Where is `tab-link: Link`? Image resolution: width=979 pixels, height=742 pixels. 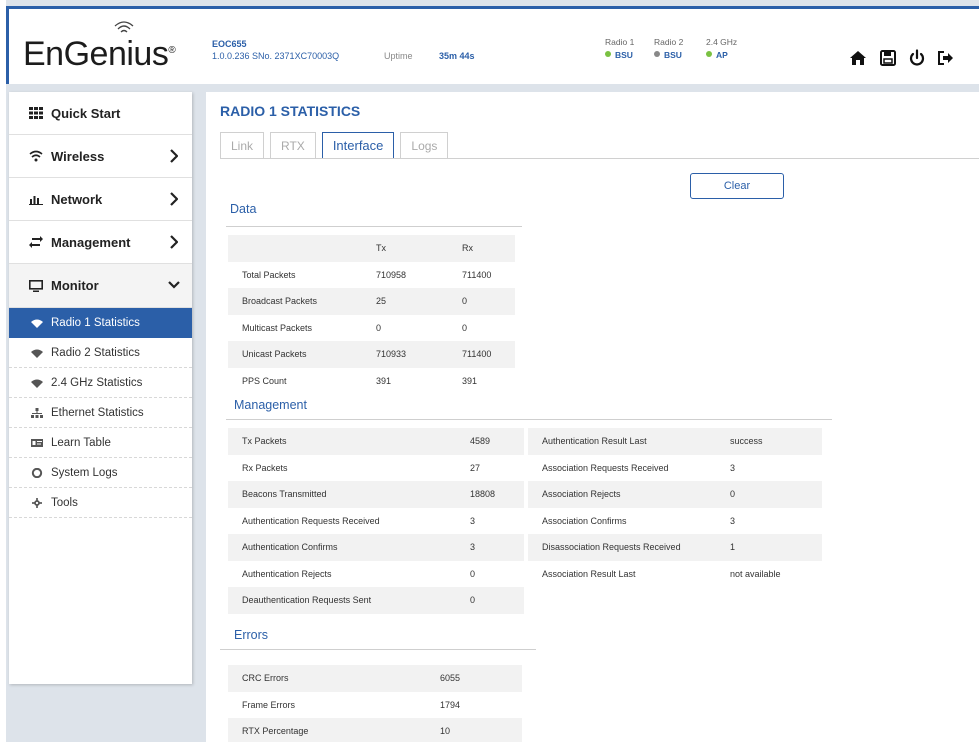
tab-link: Link is located at coordinates (242, 145).